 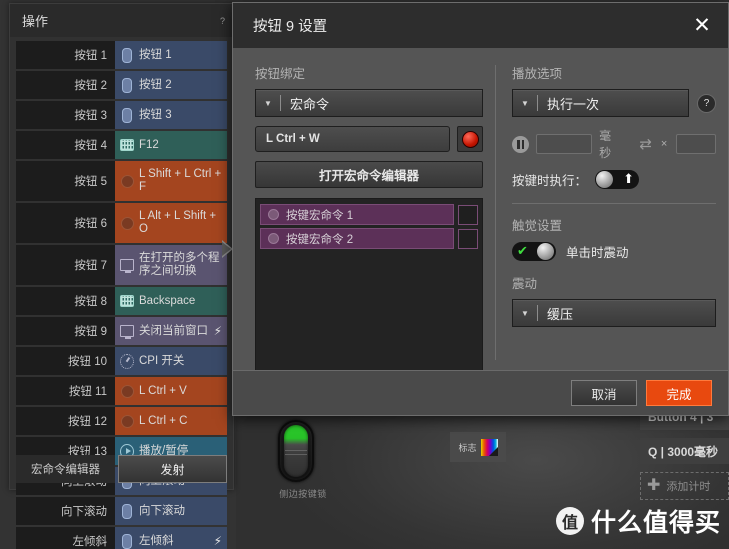 I want to click on sidebar-row-value: 关闭当前窗口 ⚡, so click(x=171, y=331).